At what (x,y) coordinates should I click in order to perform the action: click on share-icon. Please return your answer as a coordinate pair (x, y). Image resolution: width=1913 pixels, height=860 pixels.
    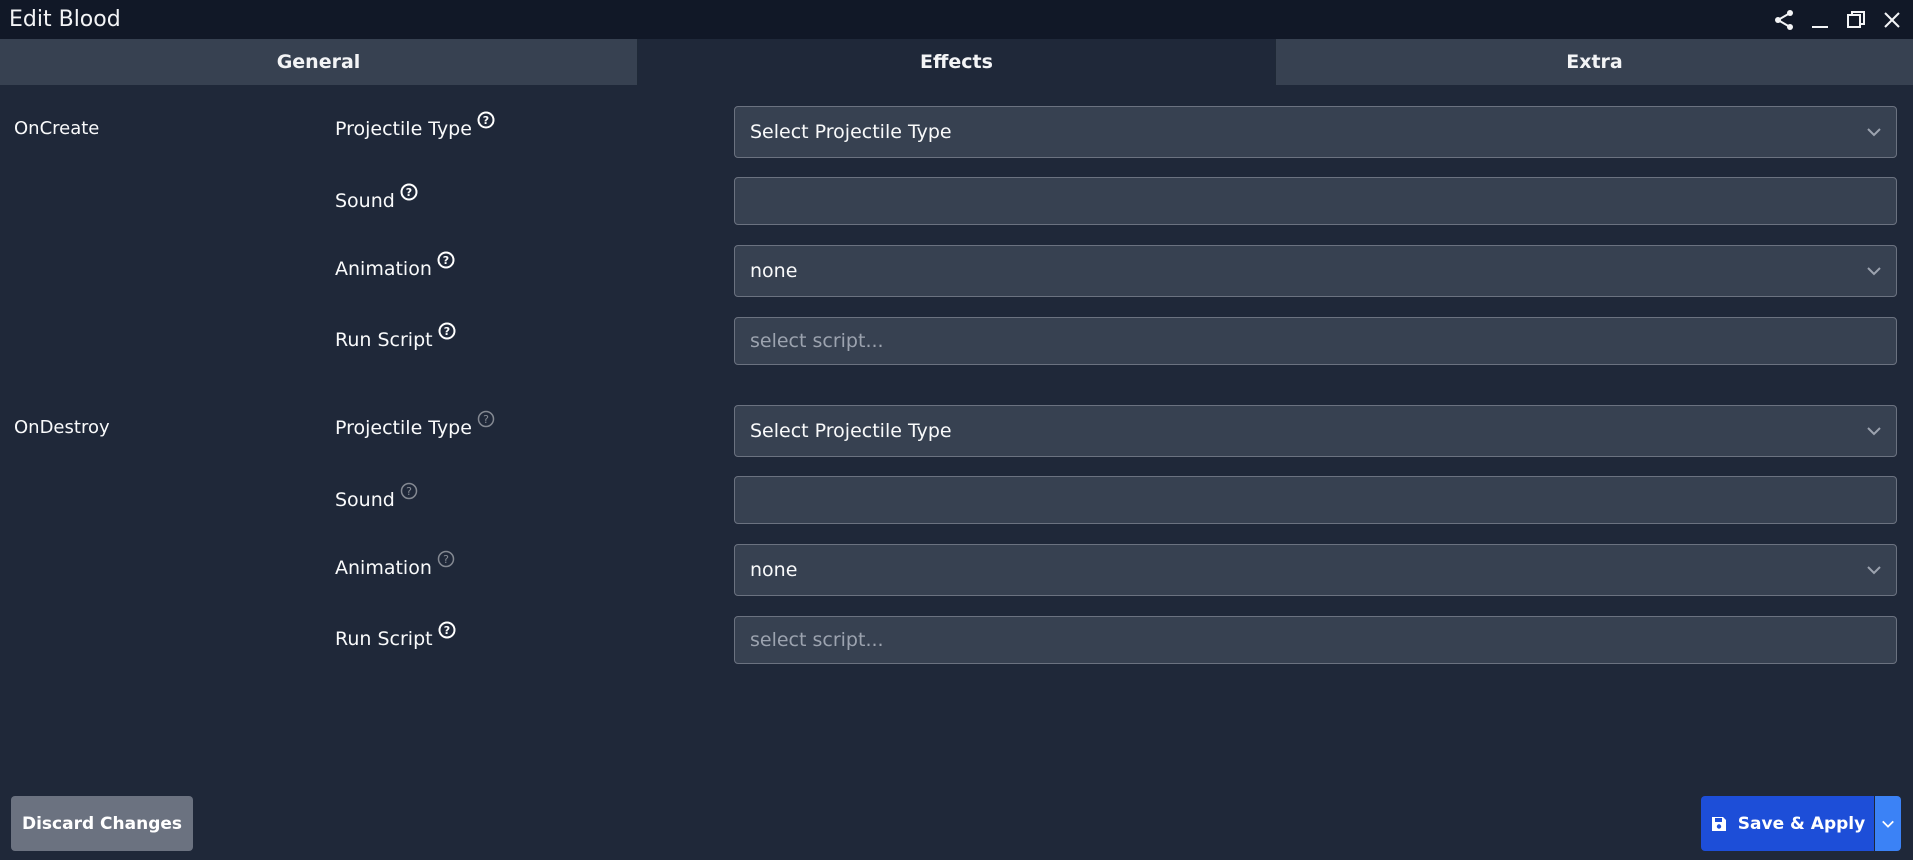
    Looking at the image, I should click on (1784, 20).